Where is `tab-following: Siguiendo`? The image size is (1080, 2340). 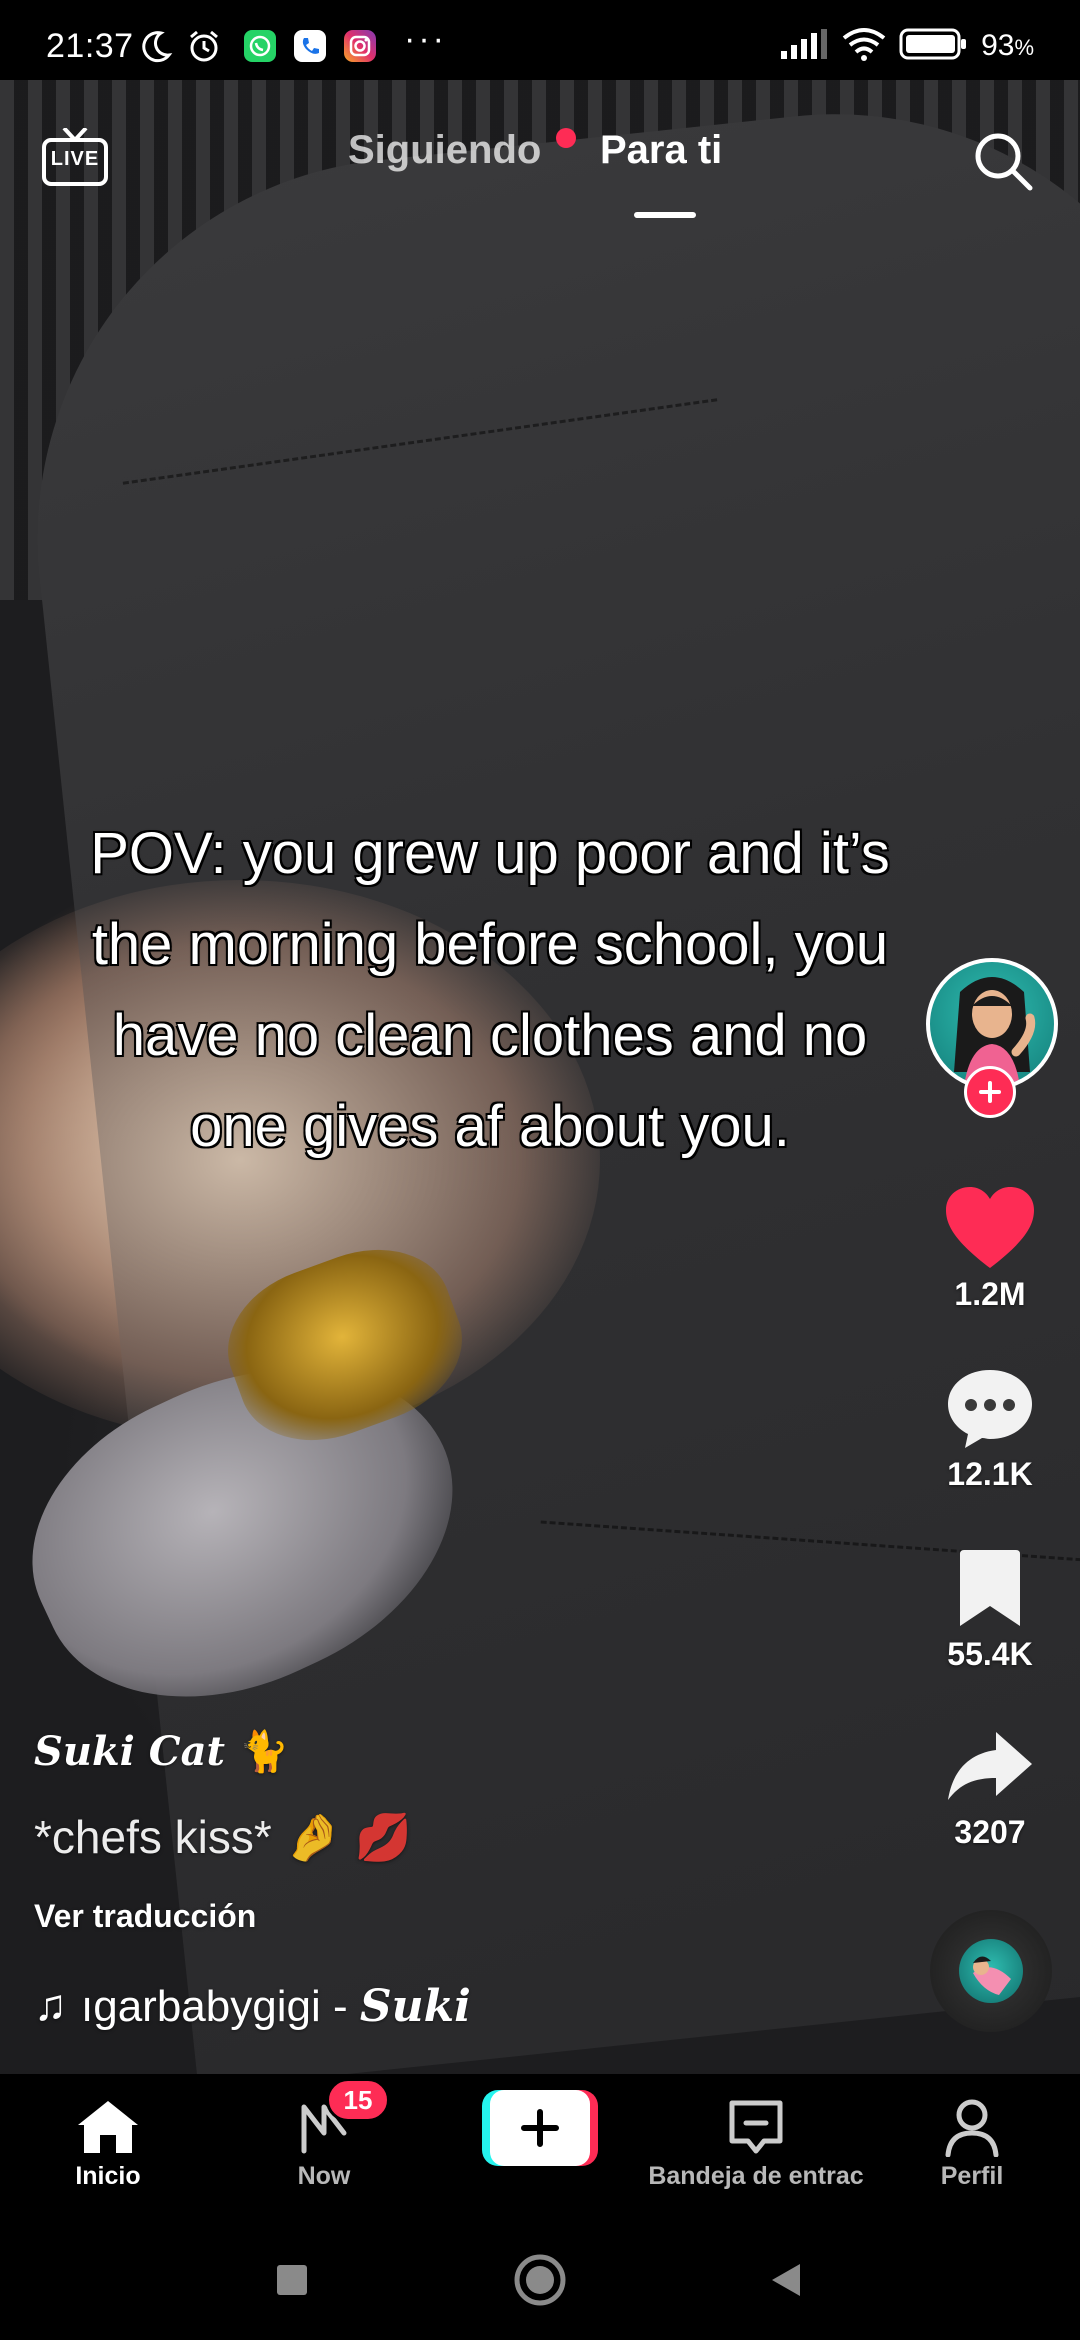 tab-following: Siguiendo is located at coordinates (444, 150).